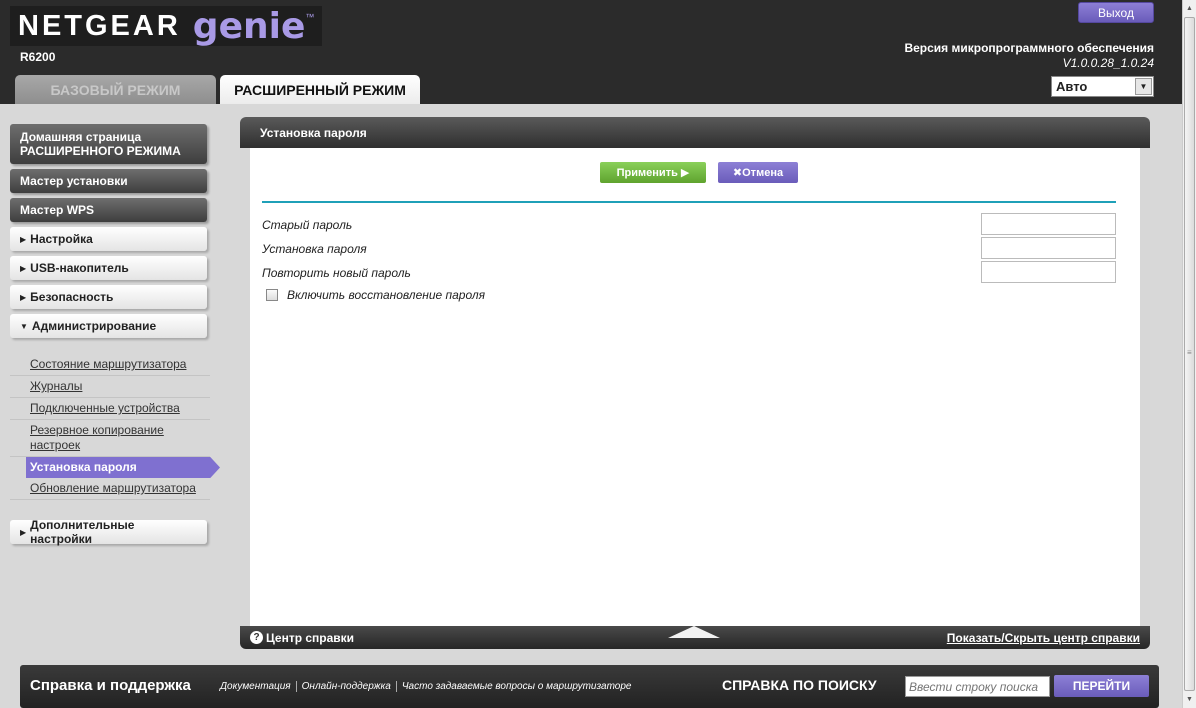  I want to click on firmware-label: Версия микропрограммного обеспечения, so click(1029, 48).